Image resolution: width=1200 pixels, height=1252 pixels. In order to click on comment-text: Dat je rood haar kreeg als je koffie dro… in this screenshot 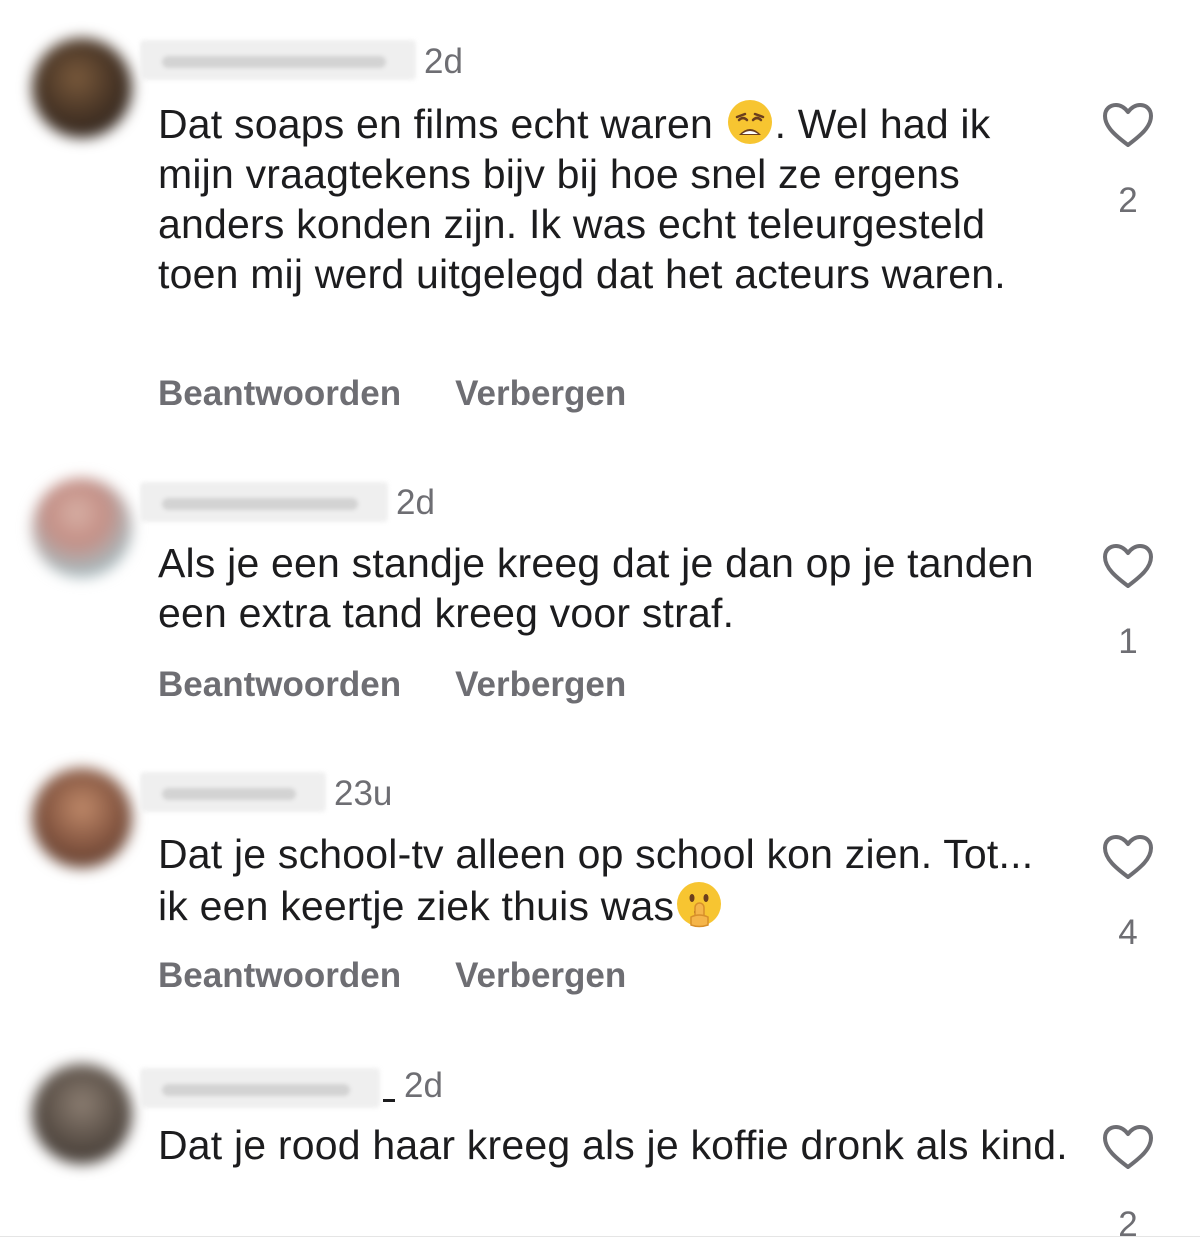, I will do `click(613, 1145)`.